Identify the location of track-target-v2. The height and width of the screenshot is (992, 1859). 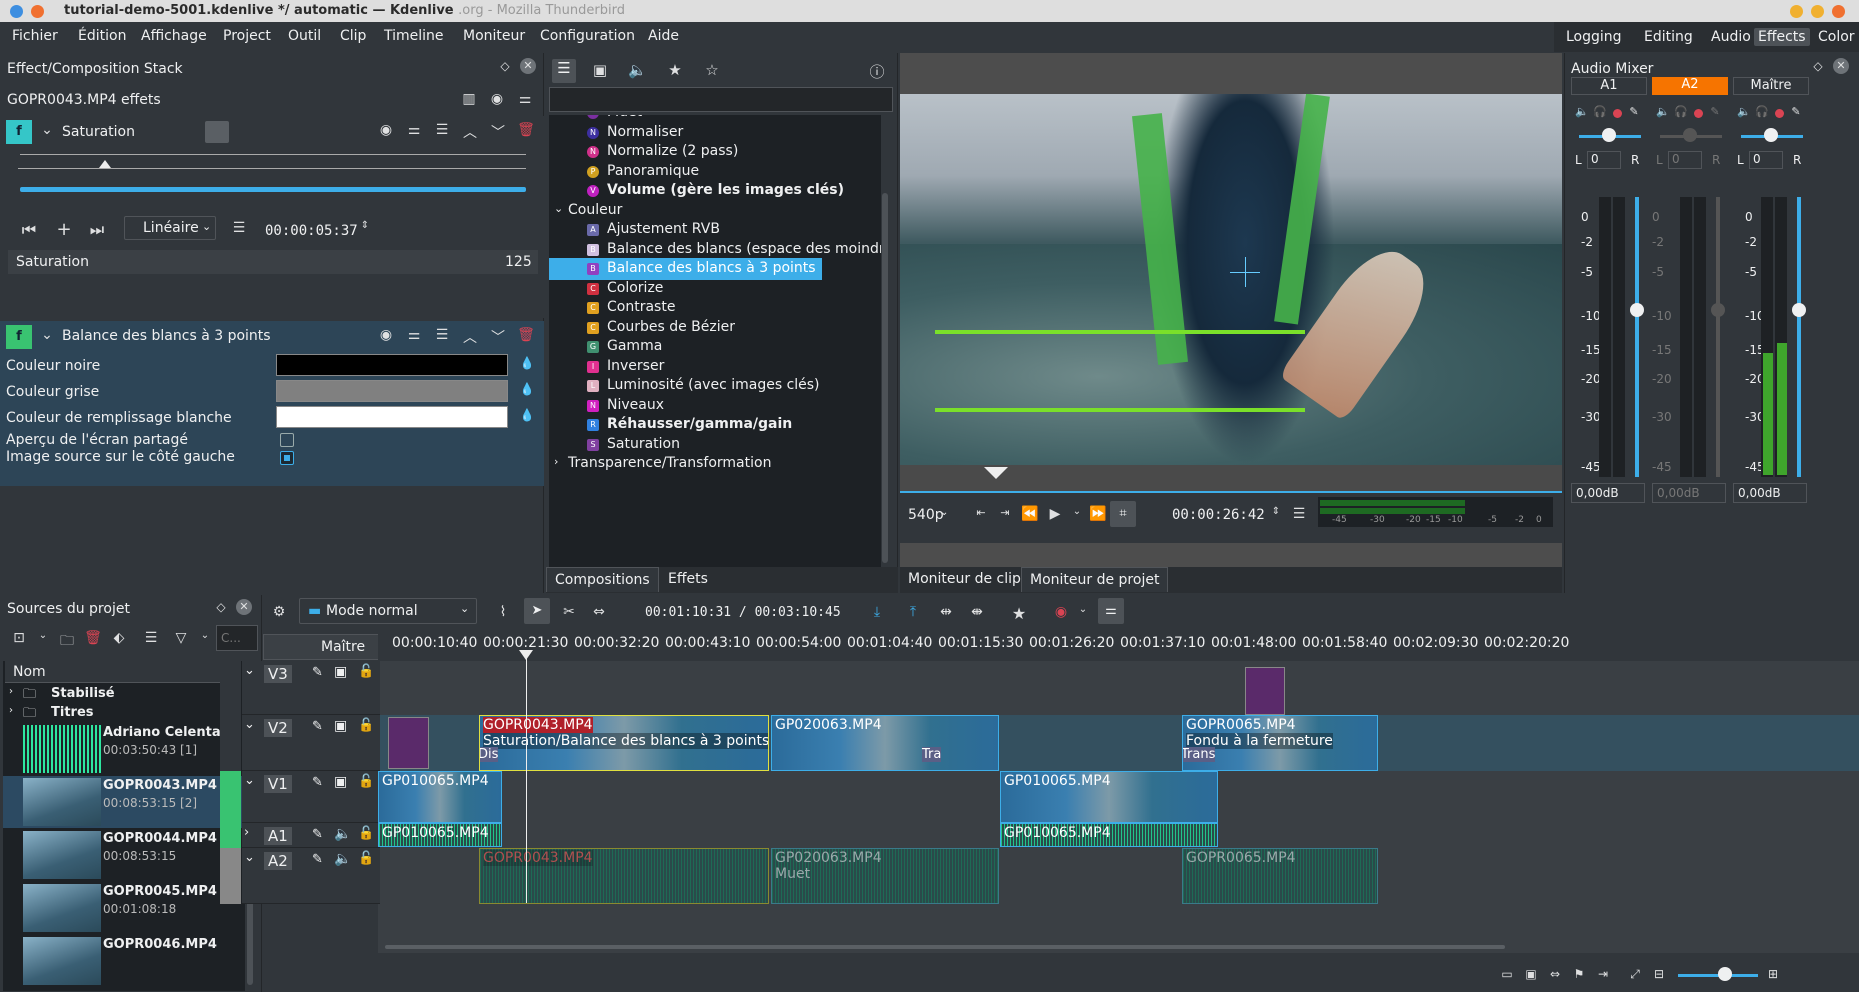
(230, 743).